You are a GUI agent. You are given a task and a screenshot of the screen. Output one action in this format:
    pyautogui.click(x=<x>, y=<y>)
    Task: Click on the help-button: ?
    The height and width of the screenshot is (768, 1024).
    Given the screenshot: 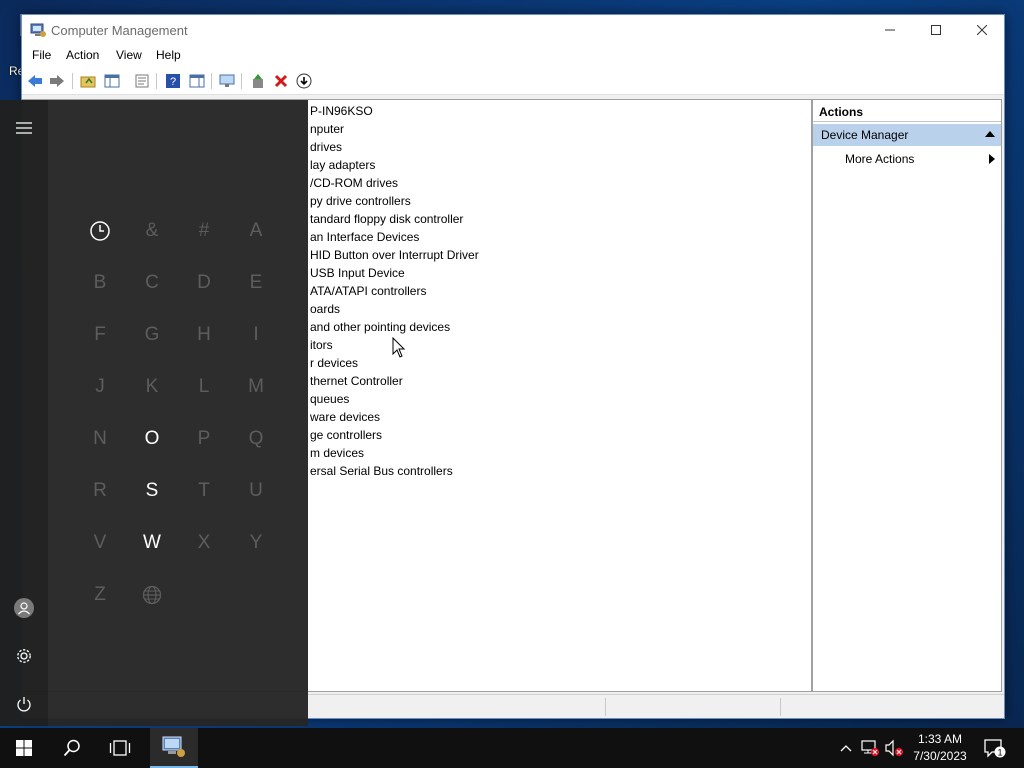 What is the action you would take?
    pyautogui.click(x=173, y=81)
    